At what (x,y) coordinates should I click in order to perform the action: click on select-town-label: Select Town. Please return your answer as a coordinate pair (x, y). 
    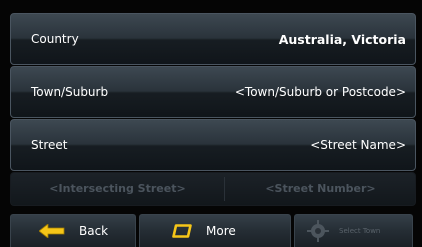
    Looking at the image, I should click on (360, 231).